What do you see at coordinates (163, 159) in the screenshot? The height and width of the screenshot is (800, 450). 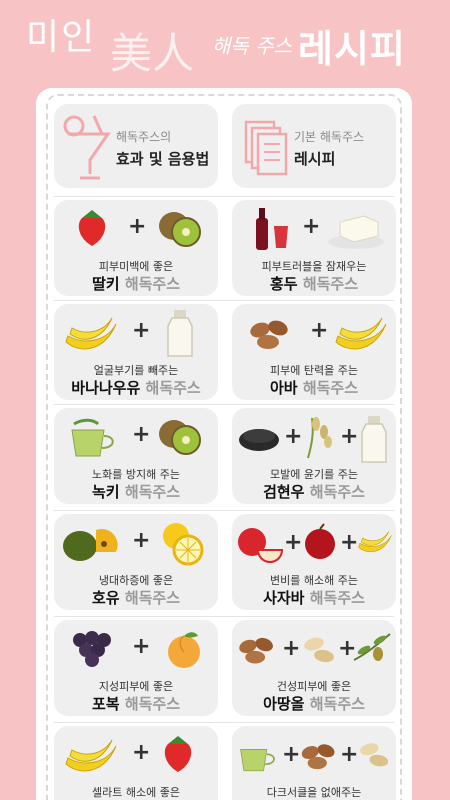 I see `tile-effects-big: 효과 및 음용법` at bounding box center [163, 159].